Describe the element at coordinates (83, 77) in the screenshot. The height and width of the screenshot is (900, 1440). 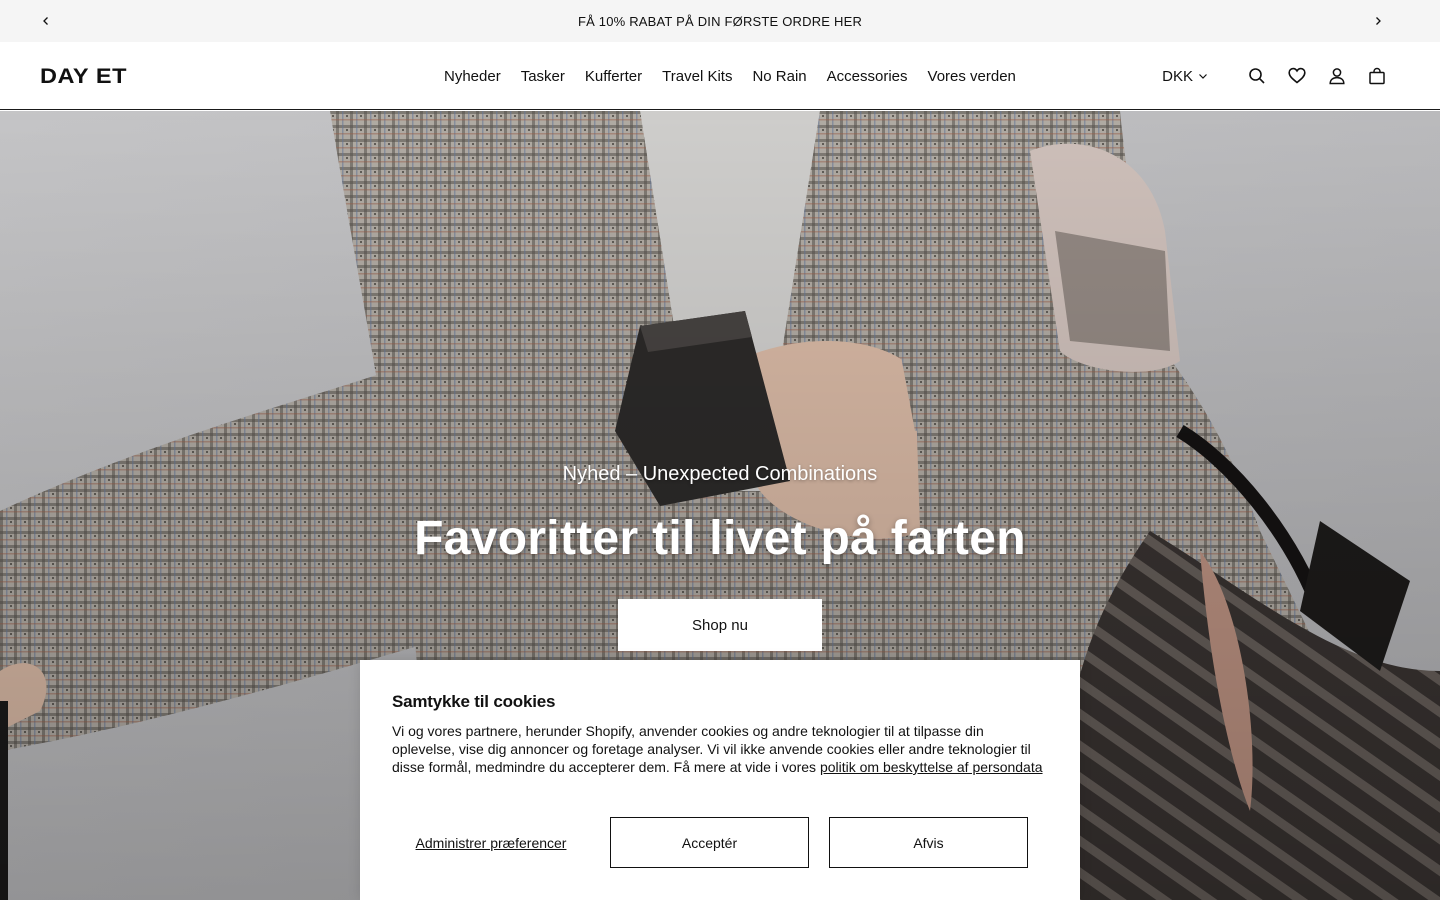
I see `logo: DAY ET` at that location.